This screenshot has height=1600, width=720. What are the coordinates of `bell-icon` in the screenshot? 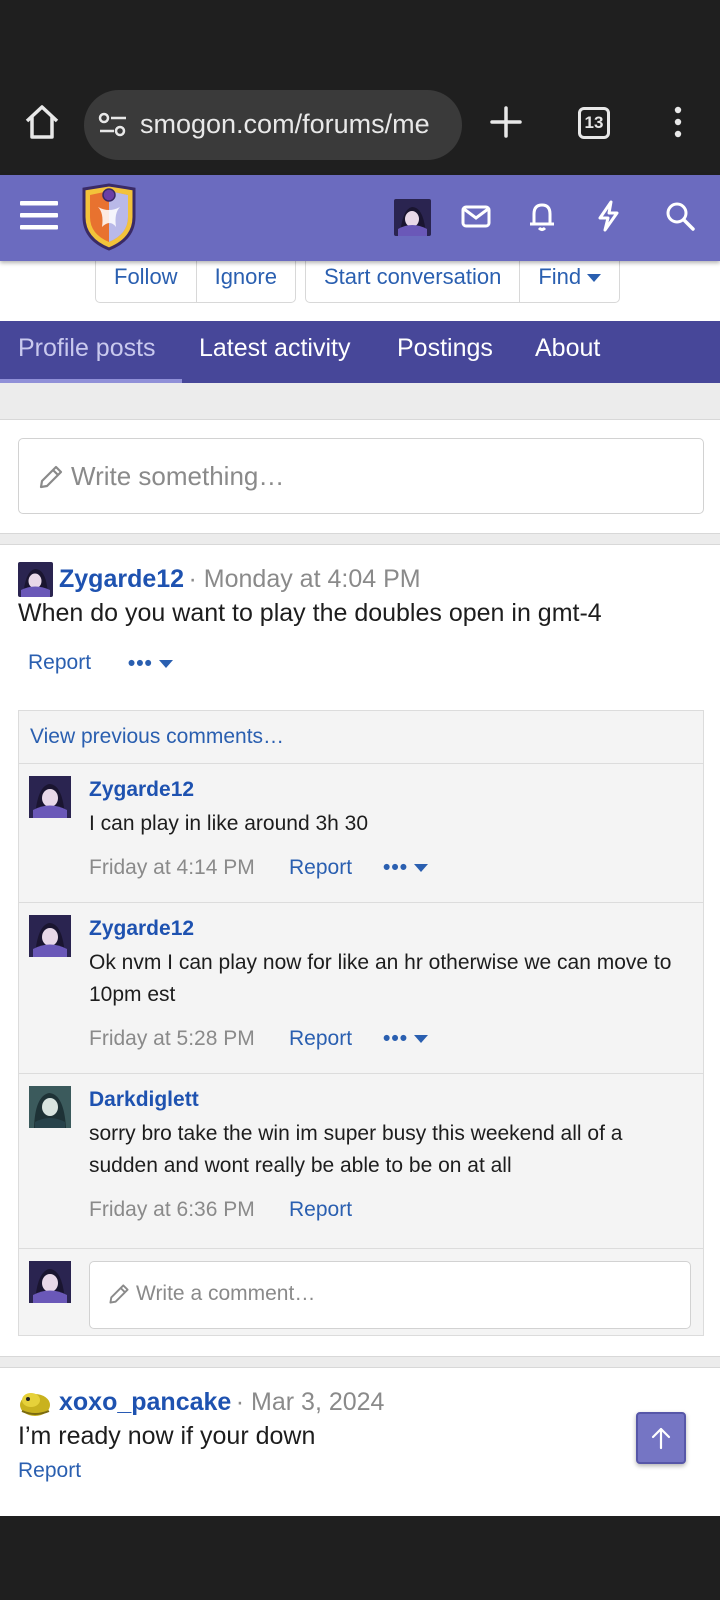 It's located at (542, 216).